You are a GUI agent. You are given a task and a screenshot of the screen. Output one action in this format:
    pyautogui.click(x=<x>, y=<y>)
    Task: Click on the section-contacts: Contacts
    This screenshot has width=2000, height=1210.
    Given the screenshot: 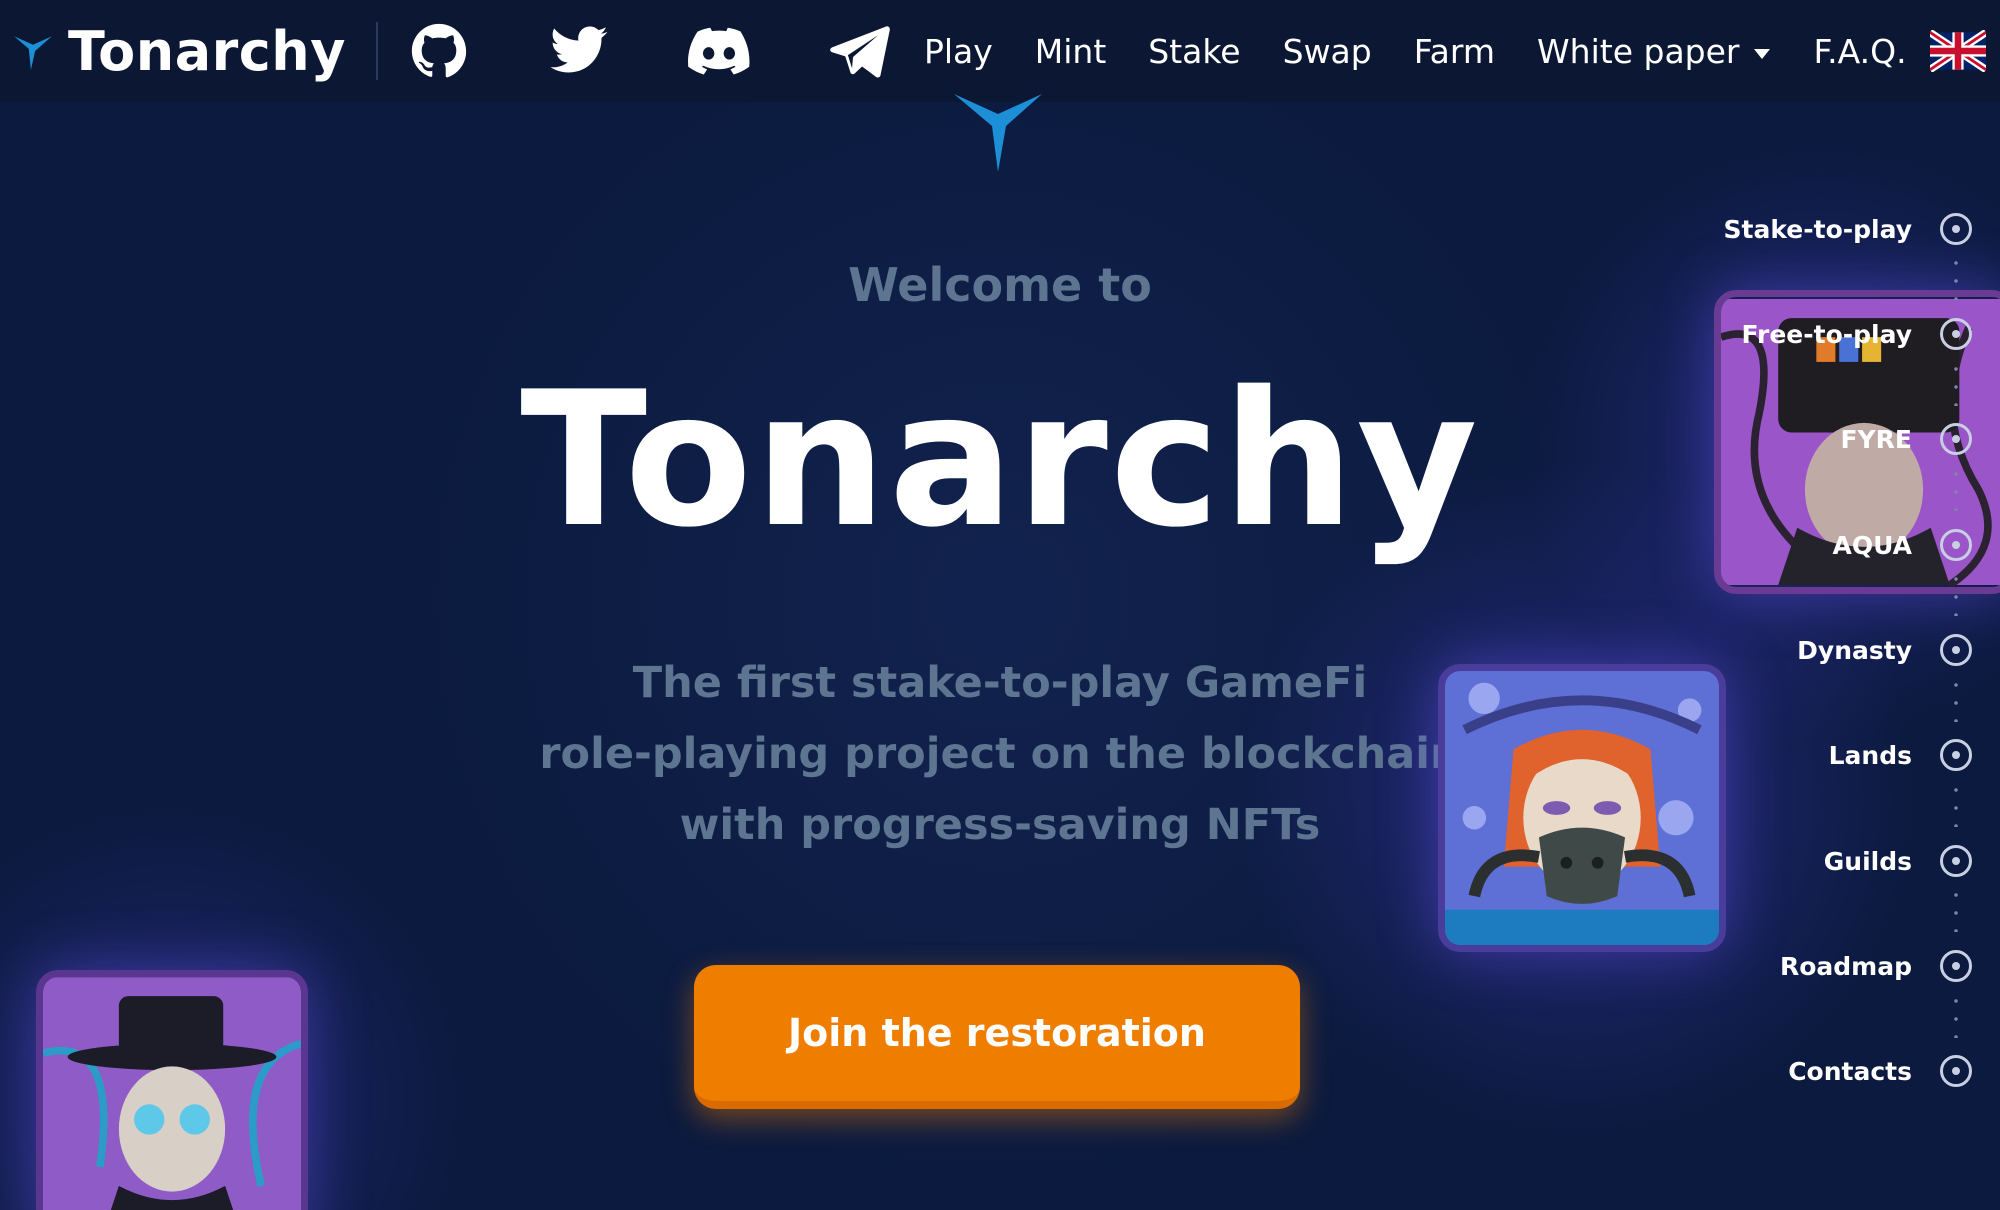 What is the action you would take?
    pyautogui.click(x=1800, y=1073)
    